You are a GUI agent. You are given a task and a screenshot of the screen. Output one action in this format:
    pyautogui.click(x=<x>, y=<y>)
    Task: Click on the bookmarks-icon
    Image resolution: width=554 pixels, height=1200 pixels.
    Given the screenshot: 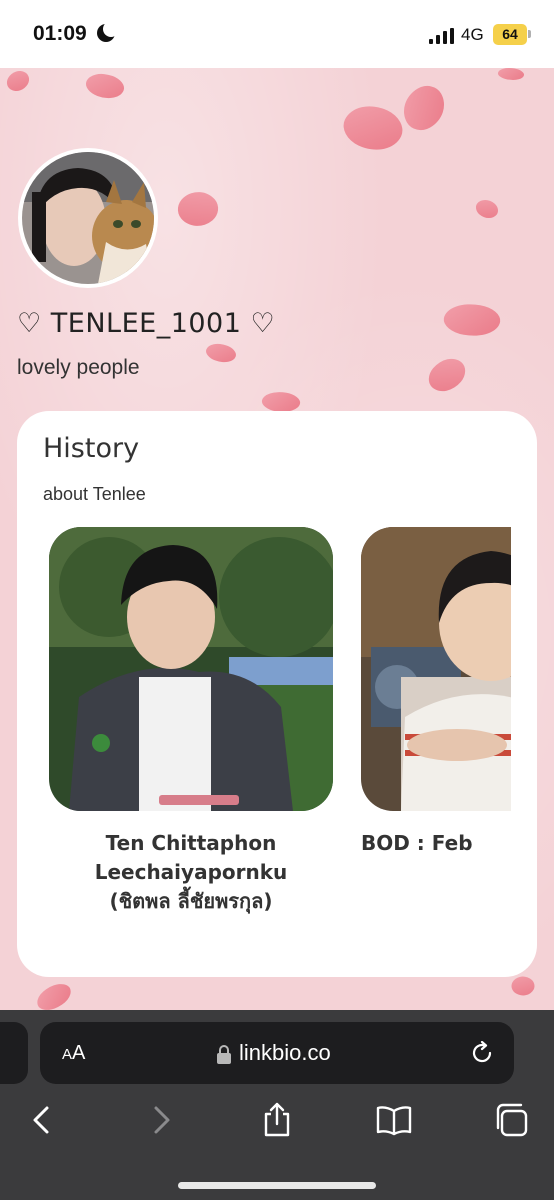 What is the action you would take?
    pyautogui.click(x=394, y=1120)
    